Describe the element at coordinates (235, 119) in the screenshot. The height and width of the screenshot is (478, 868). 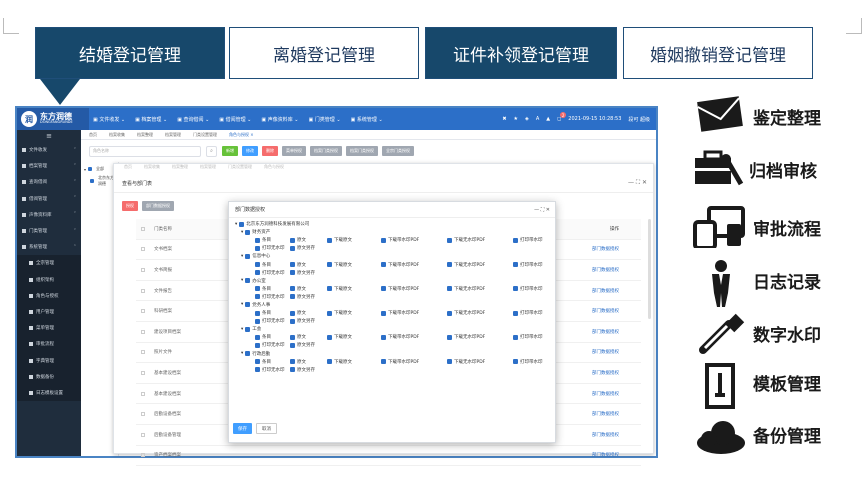
I see `top-menu-item: ▣ 借阅管理 ⌄` at that location.